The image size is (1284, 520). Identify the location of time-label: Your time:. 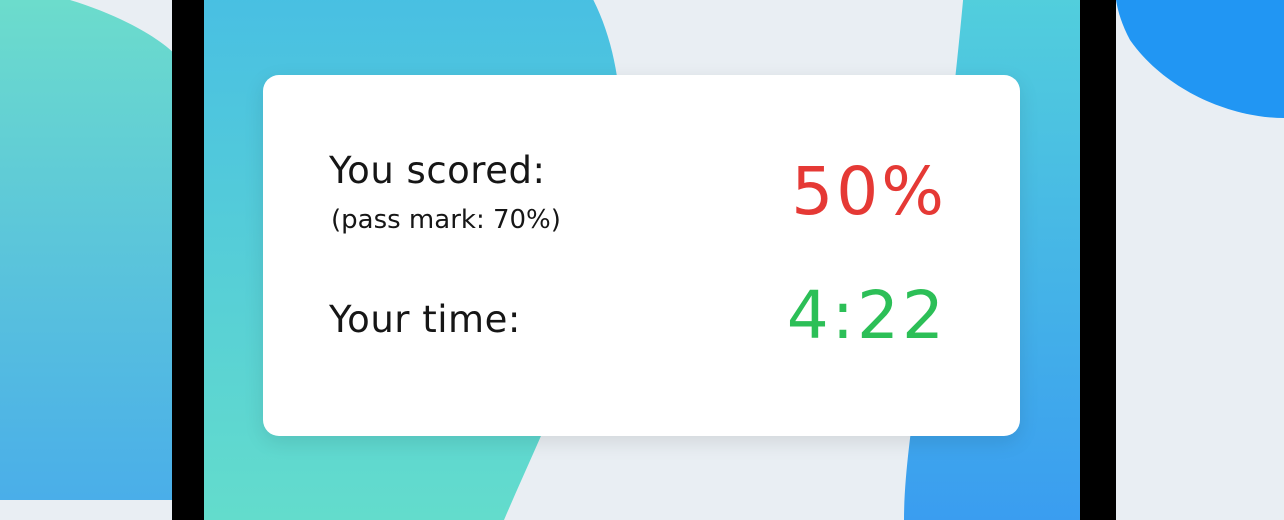
(425, 319).